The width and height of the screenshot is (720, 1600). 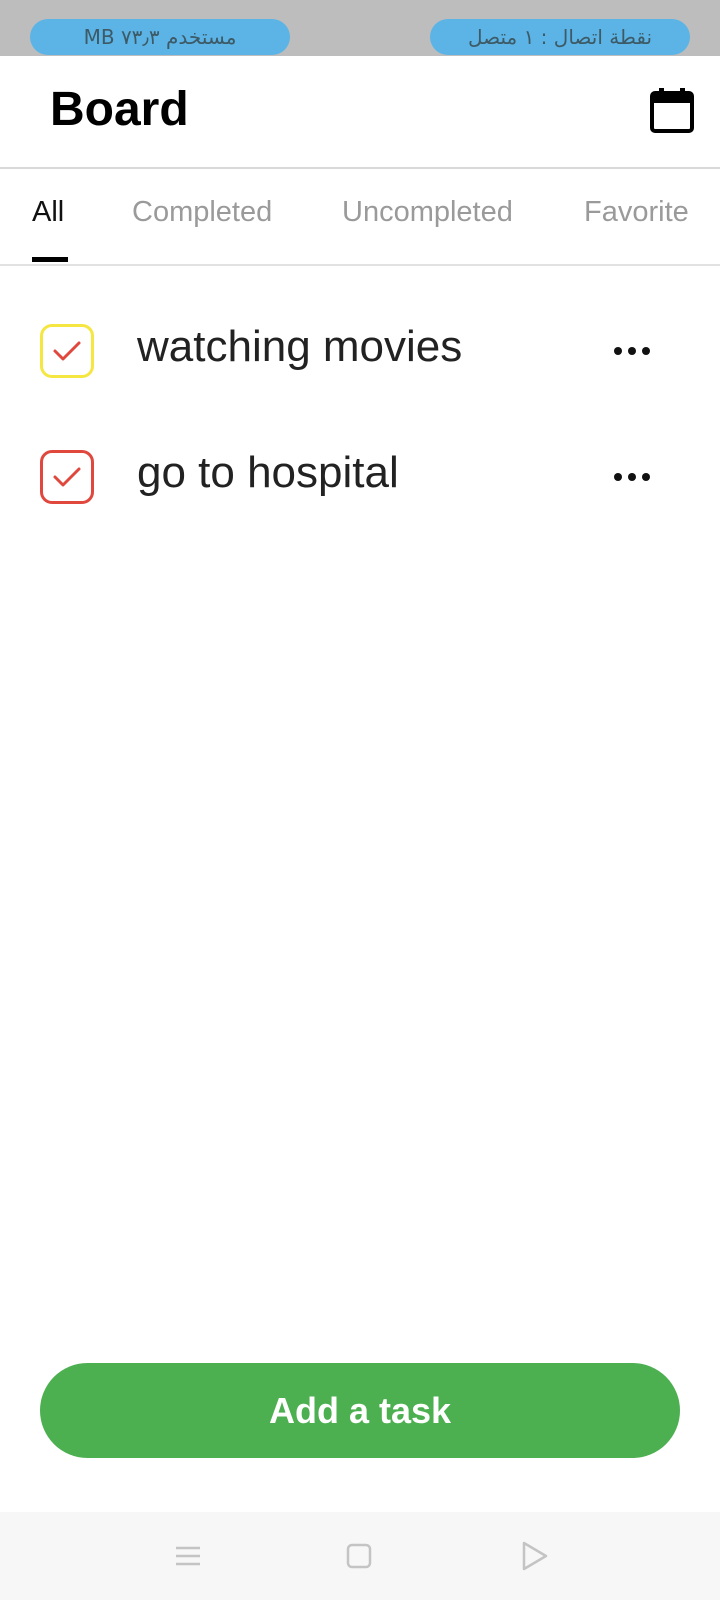 I want to click on tab-favorite: Favorite, so click(x=636, y=212).